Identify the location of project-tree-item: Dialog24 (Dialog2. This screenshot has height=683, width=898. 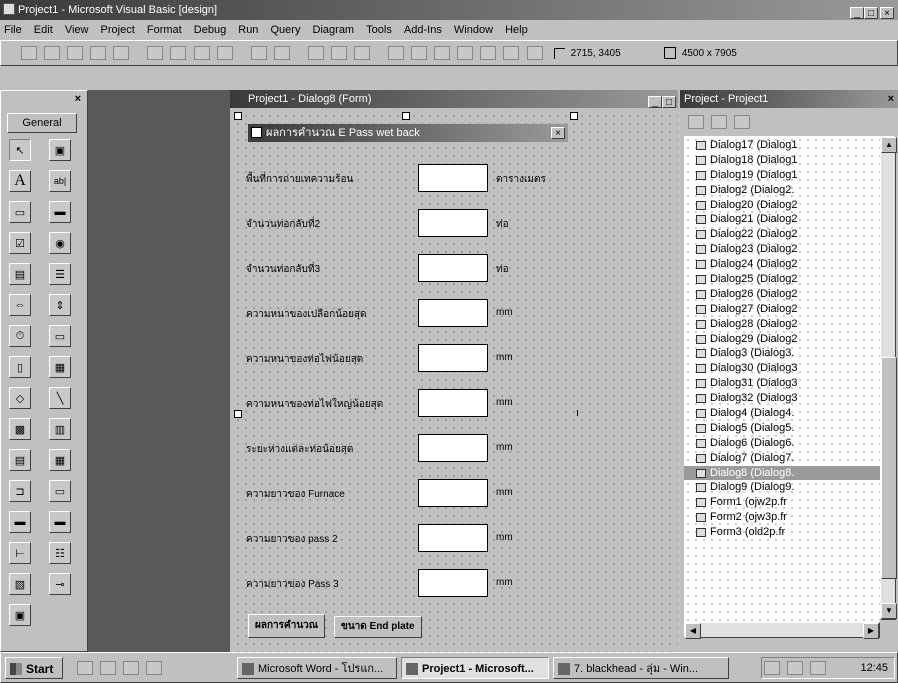
(782, 264).